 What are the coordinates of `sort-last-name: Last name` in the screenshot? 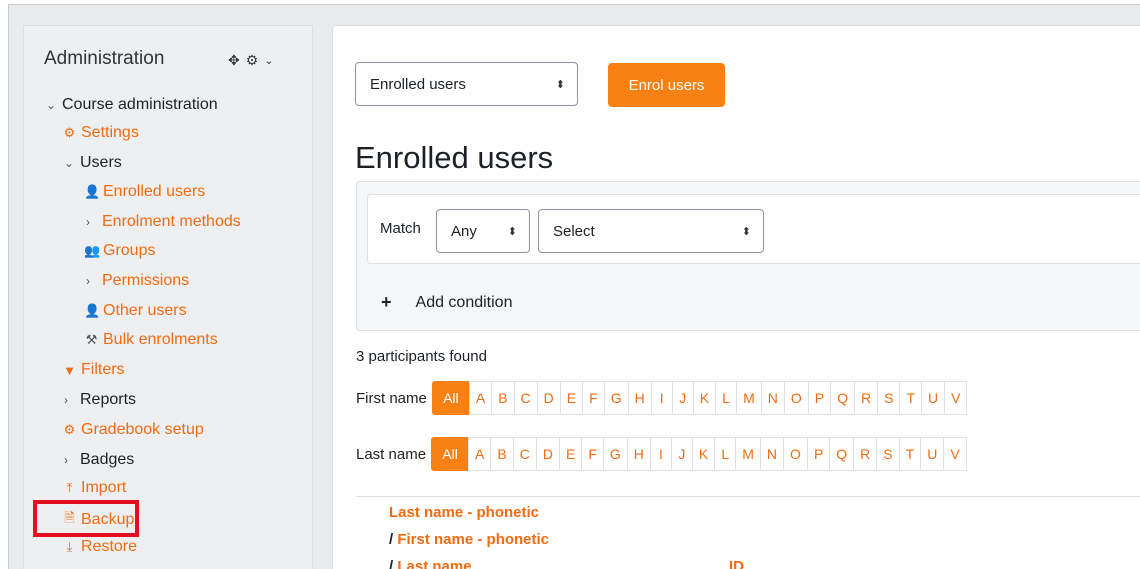 It's located at (434, 563).